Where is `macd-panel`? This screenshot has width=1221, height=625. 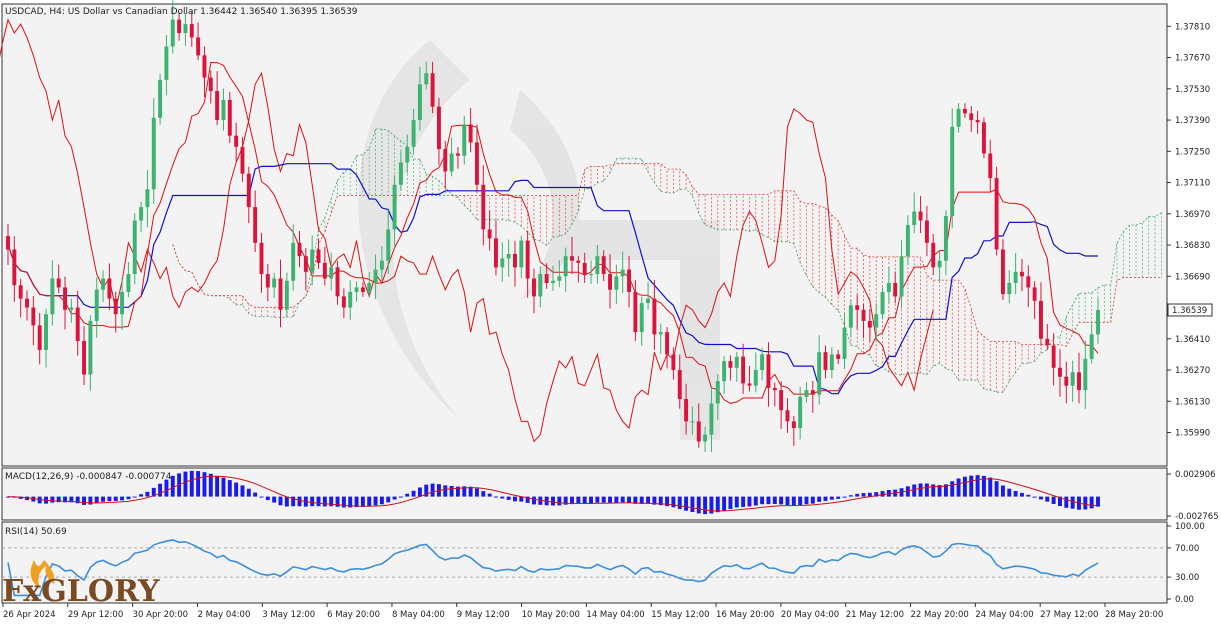 macd-panel is located at coordinates (584, 494).